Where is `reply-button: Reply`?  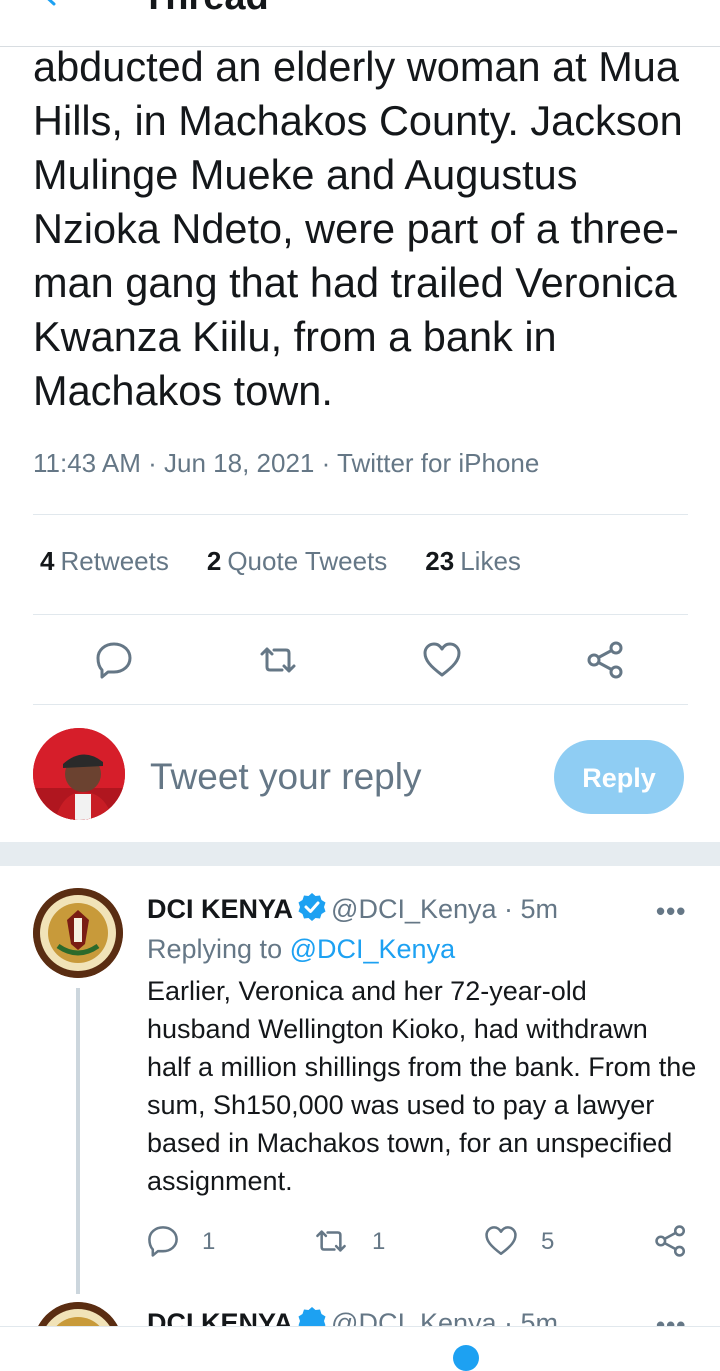 reply-button: Reply is located at coordinates (619, 777).